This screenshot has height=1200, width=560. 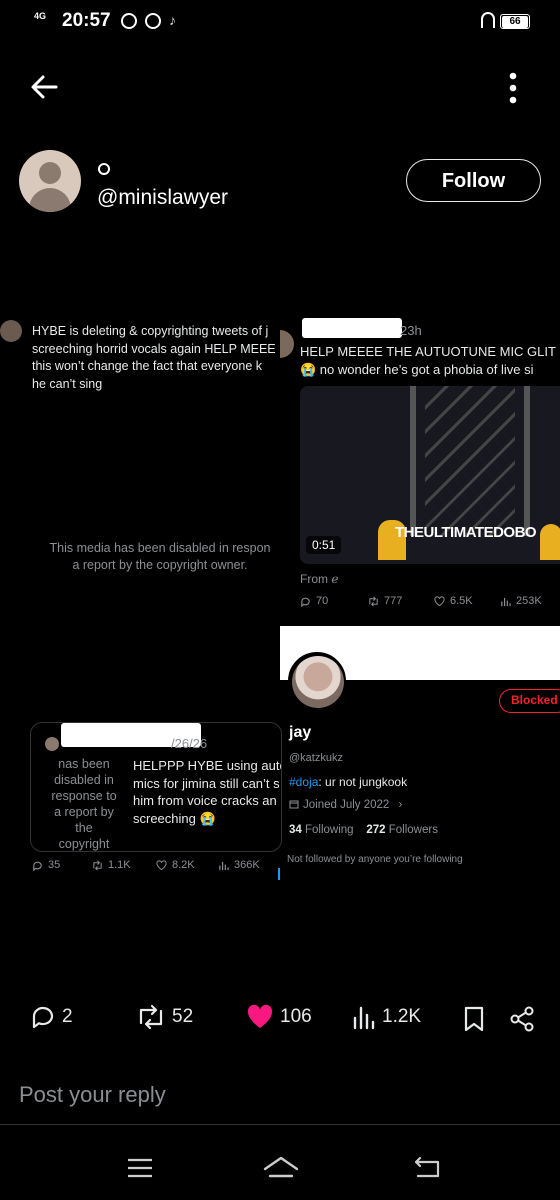 What do you see at coordinates (515, 21) in the screenshot?
I see `battery-indicator: 66` at bounding box center [515, 21].